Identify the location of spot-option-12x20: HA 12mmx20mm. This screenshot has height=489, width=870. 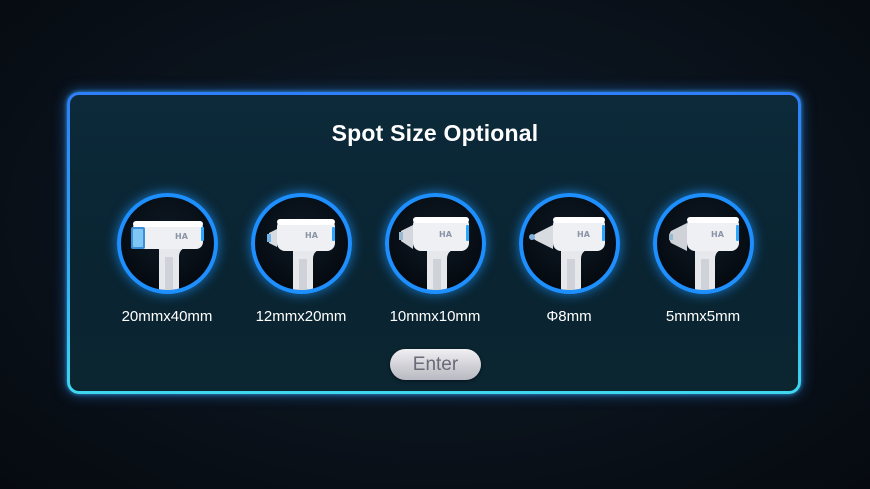
(301, 260).